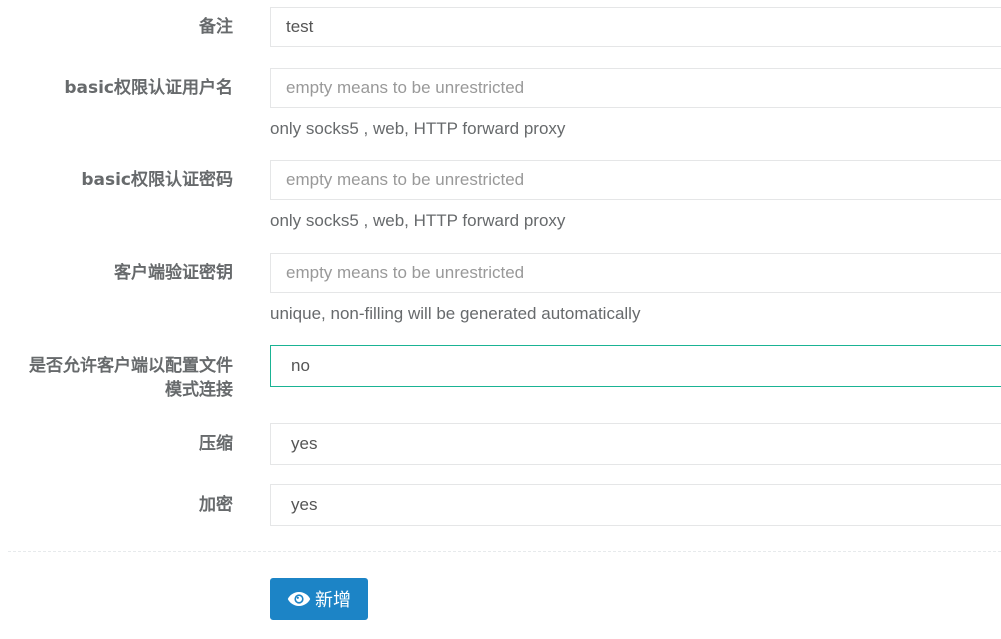  I want to click on compress-label: 压缩, so click(216, 444).